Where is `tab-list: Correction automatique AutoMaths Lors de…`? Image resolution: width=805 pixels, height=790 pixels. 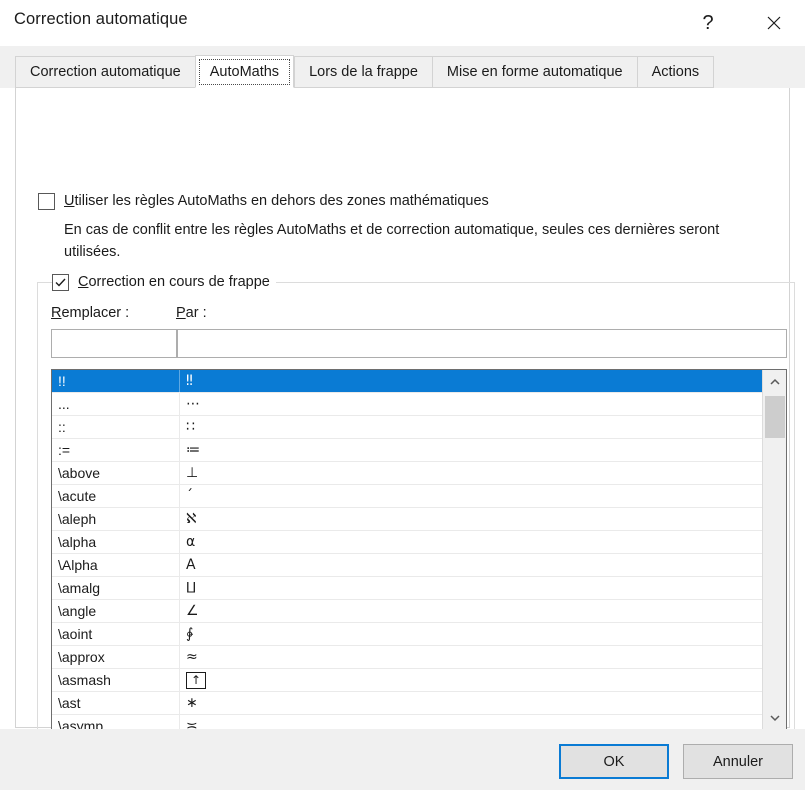
tab-list: Correction automatique AutoMaths Lors de… is located at coordinates (365, 71).